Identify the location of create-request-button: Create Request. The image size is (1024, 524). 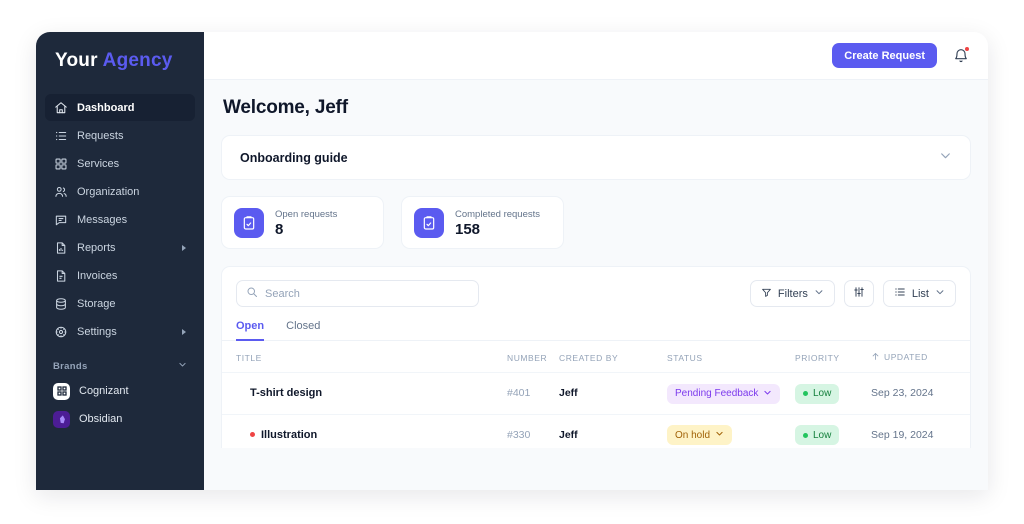
(884, 55).